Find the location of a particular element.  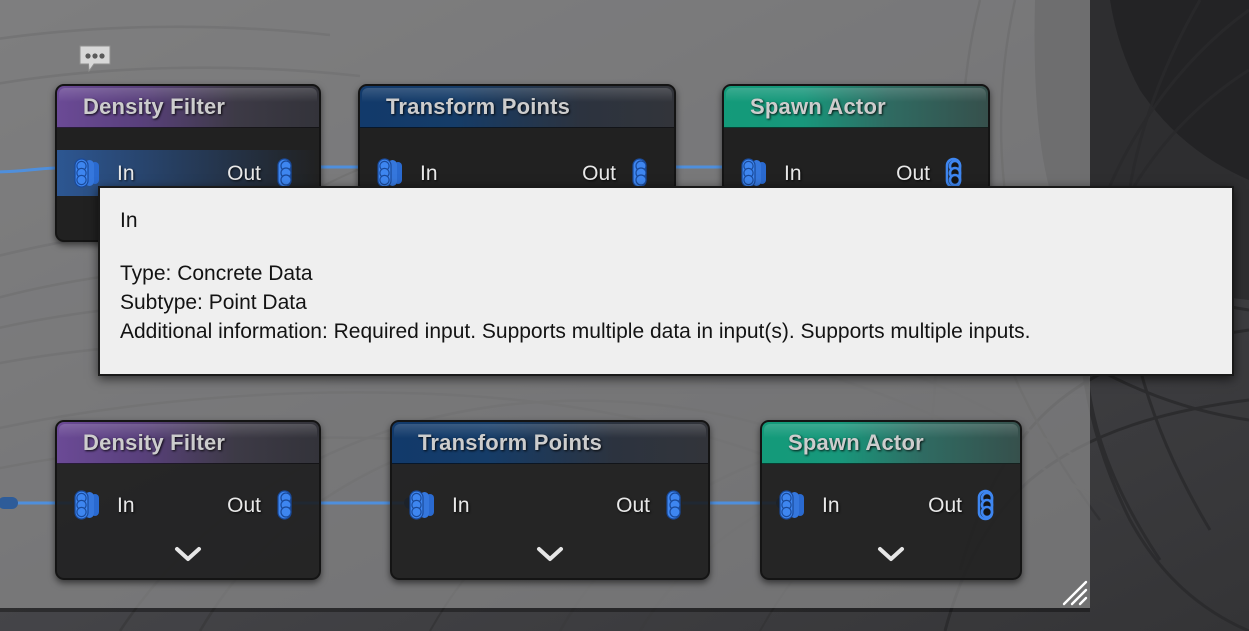

node-transform-points-bottom: Transform Points In Out is located at coordinates (550, 500).